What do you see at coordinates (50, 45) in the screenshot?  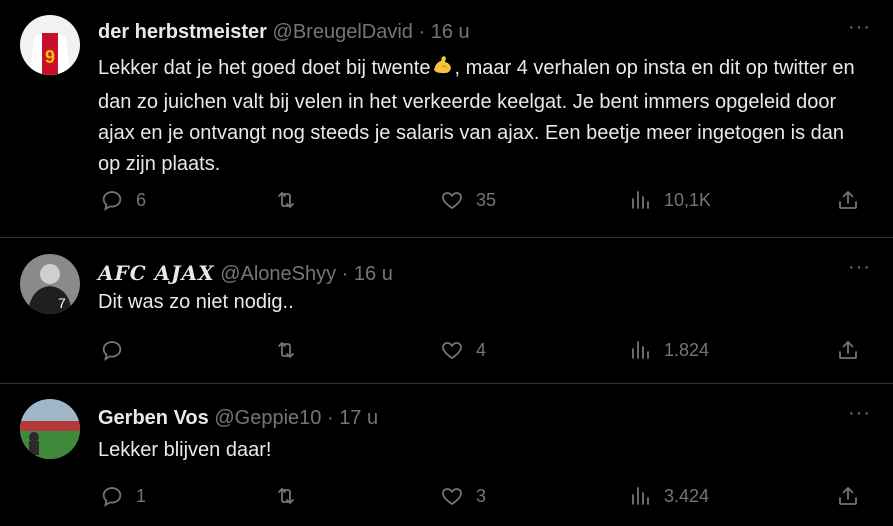 I see `avatar: 9` at bounding box center [50, 45].